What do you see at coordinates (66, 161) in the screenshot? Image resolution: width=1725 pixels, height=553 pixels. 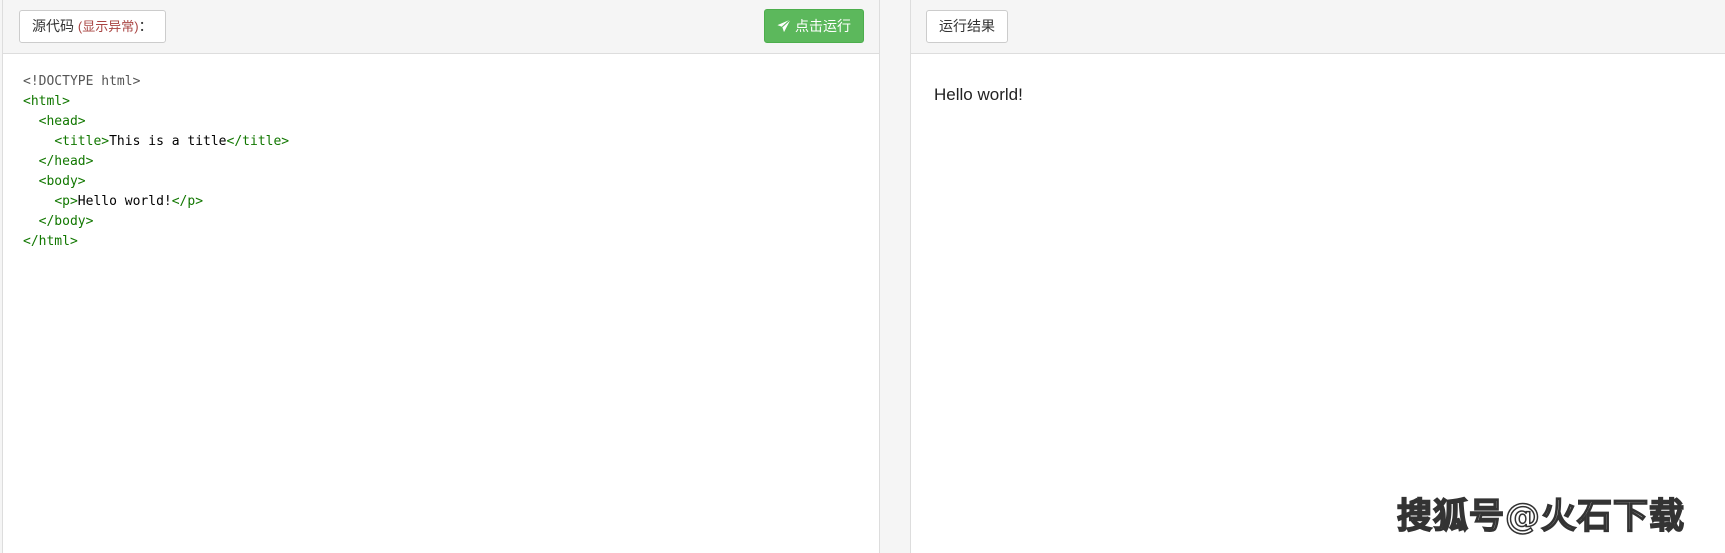 I see `code-tag: </head>` at bounding box center [66, 161].